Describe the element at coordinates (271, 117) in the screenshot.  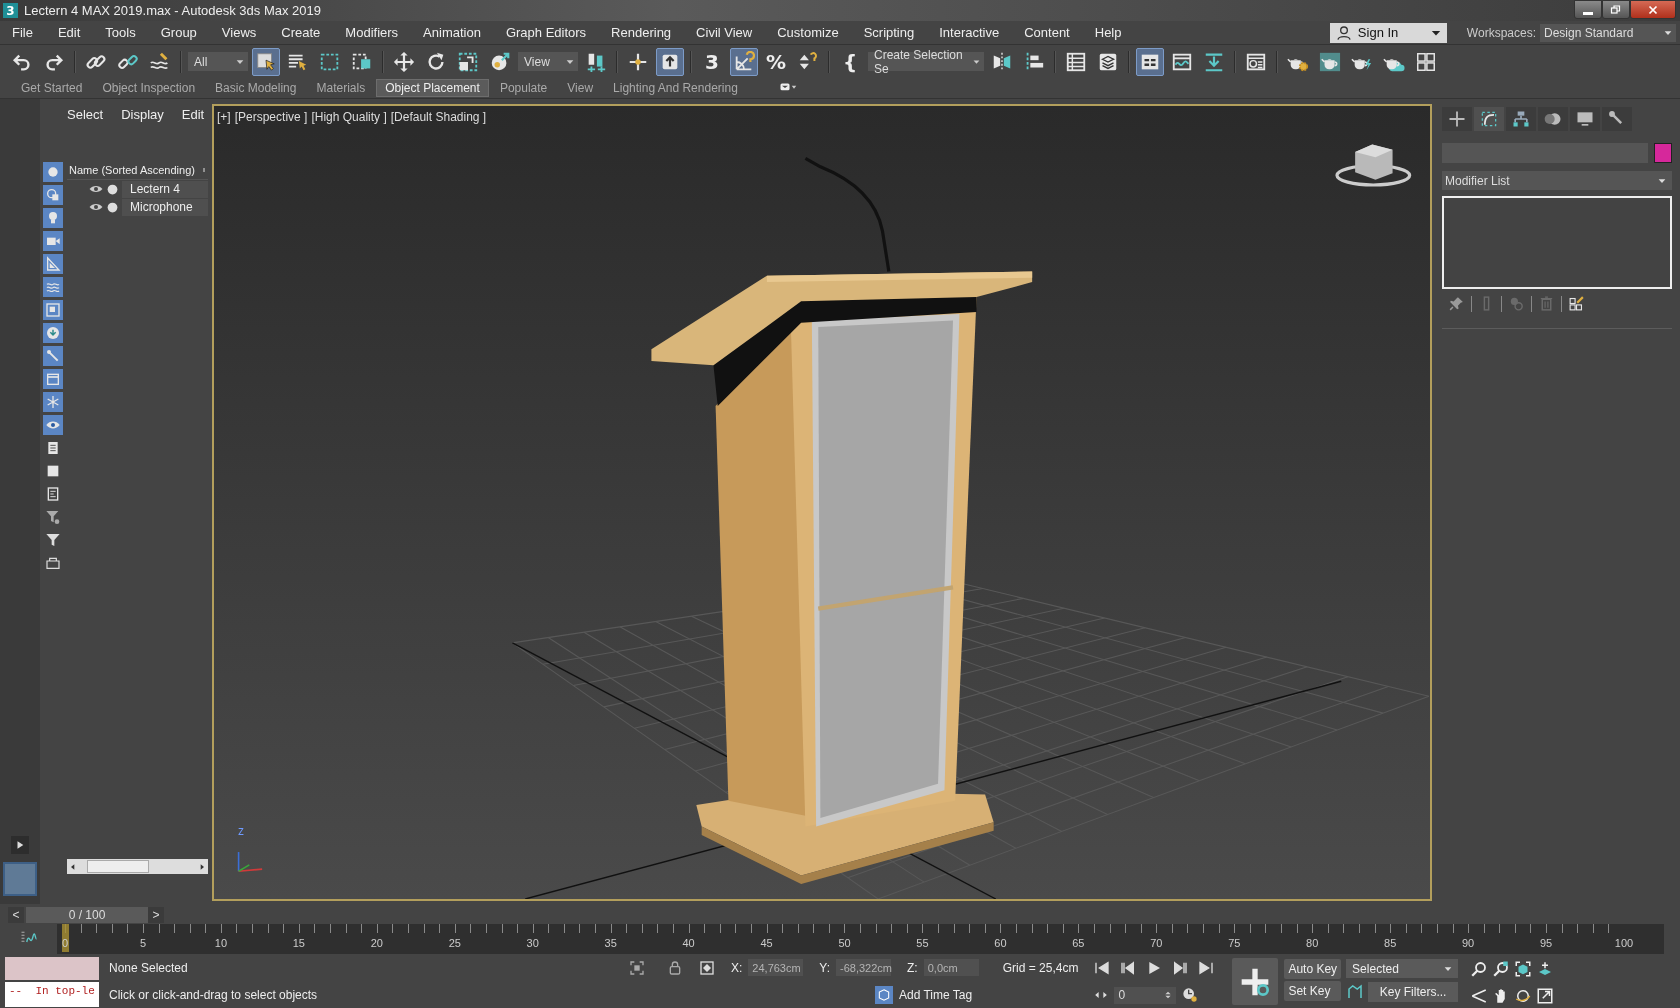
I see `viewport-label: [Perspective ]` at that location.